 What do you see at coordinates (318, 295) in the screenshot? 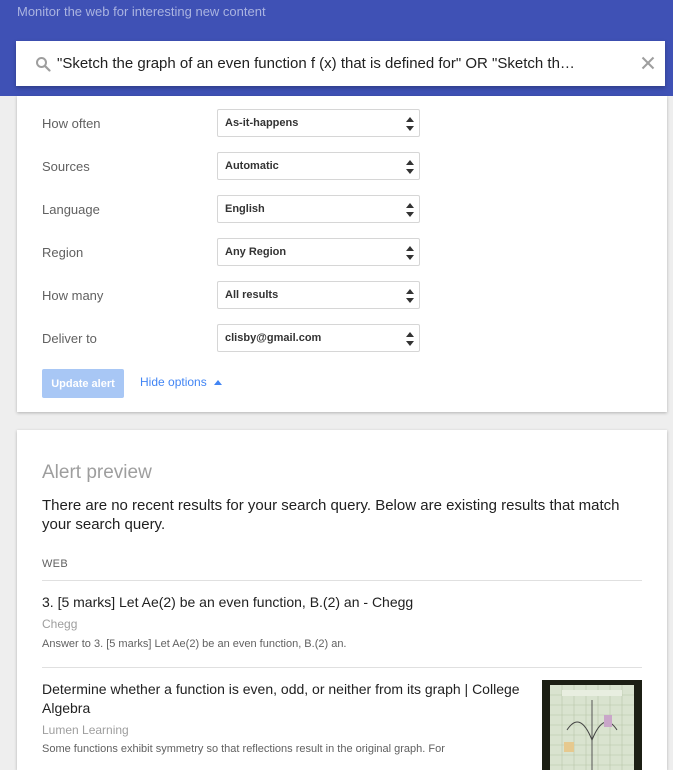
I see `how-many-select: All results` at bounding box center [318, 295].